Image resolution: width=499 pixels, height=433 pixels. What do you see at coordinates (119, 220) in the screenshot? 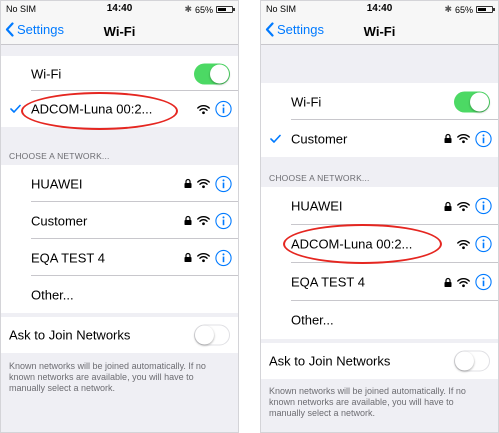
I see `network-row: Customer` at bounding box center [119, 220].